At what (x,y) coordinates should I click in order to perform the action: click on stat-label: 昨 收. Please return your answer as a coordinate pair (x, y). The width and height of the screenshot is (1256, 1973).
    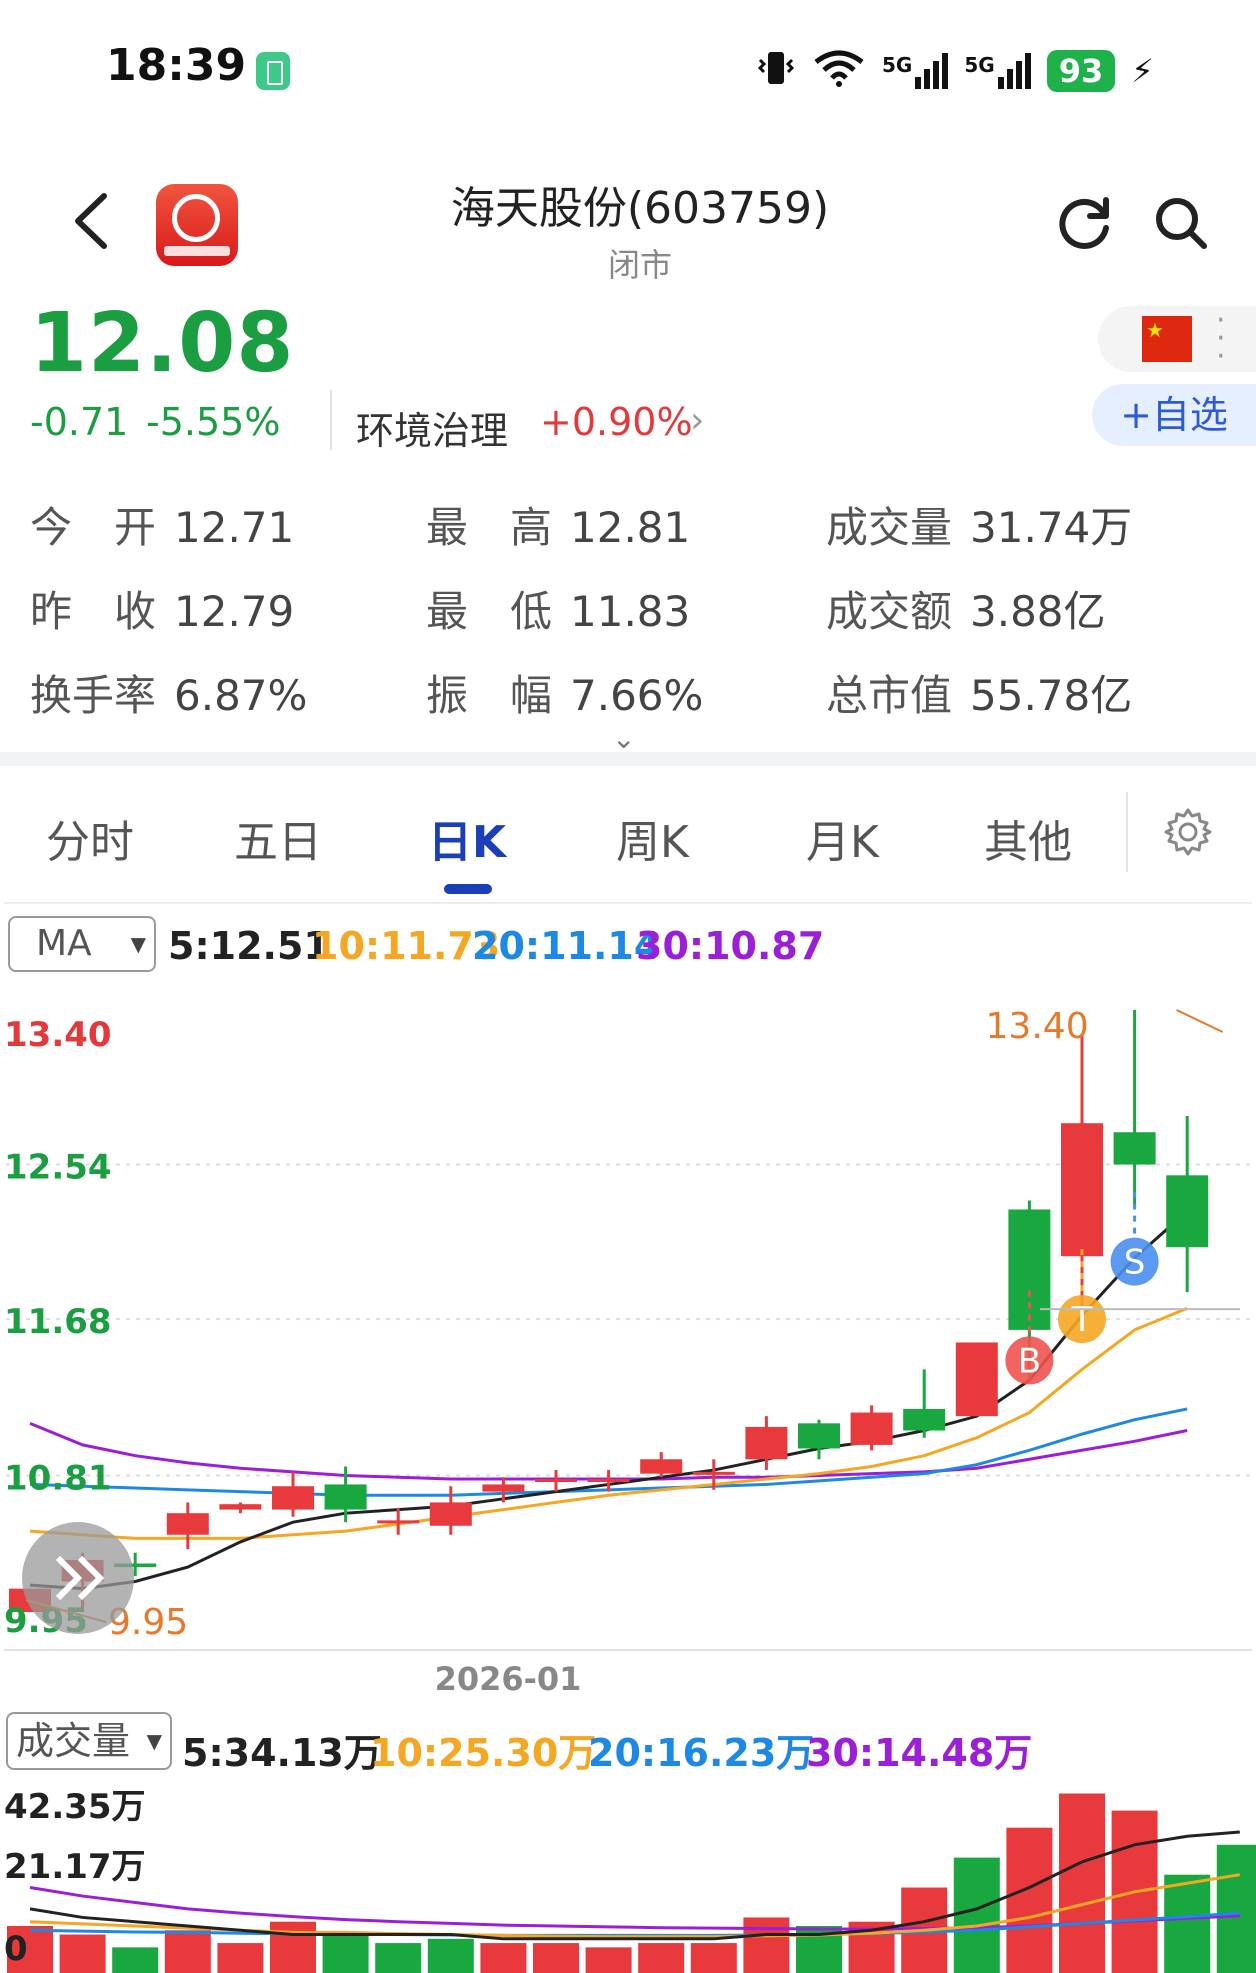
    Looking at the image, I should click on (93, 611).